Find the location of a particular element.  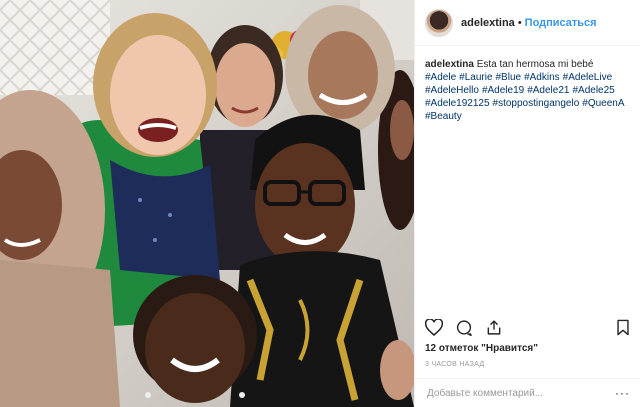

hashtag-link: #Adele21 is located at coordinates (548, 90).